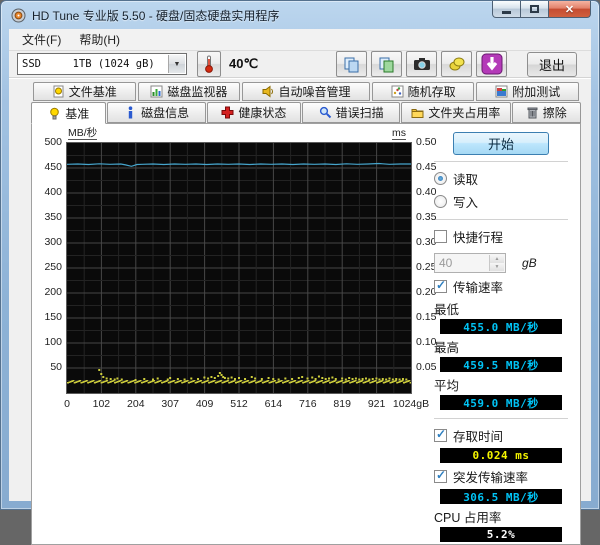 This screenshot has height=545, width=600. I want to click on spin-down-icon: ▼, so click(497, 267).